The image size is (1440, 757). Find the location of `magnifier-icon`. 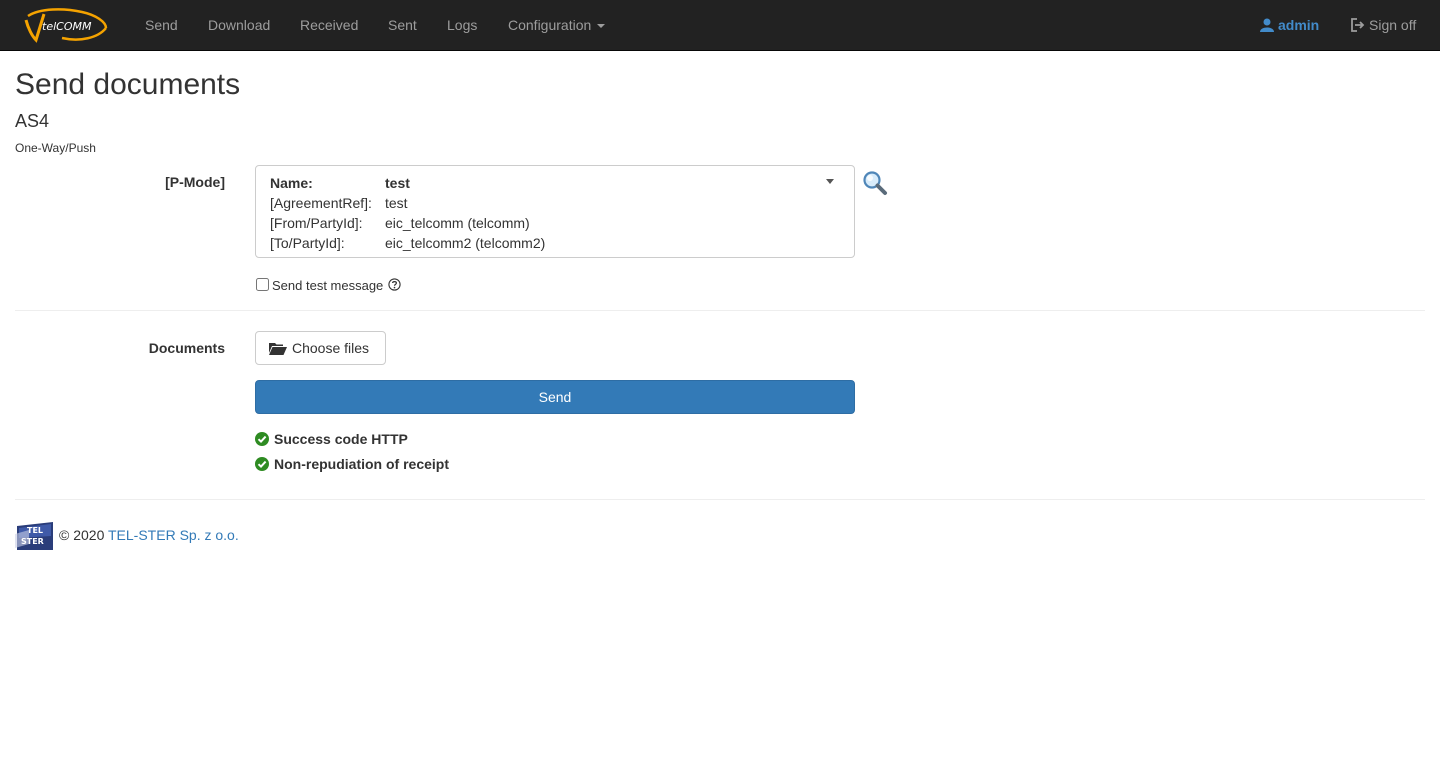

magnifier-icon is located at coordinates (875, 183).